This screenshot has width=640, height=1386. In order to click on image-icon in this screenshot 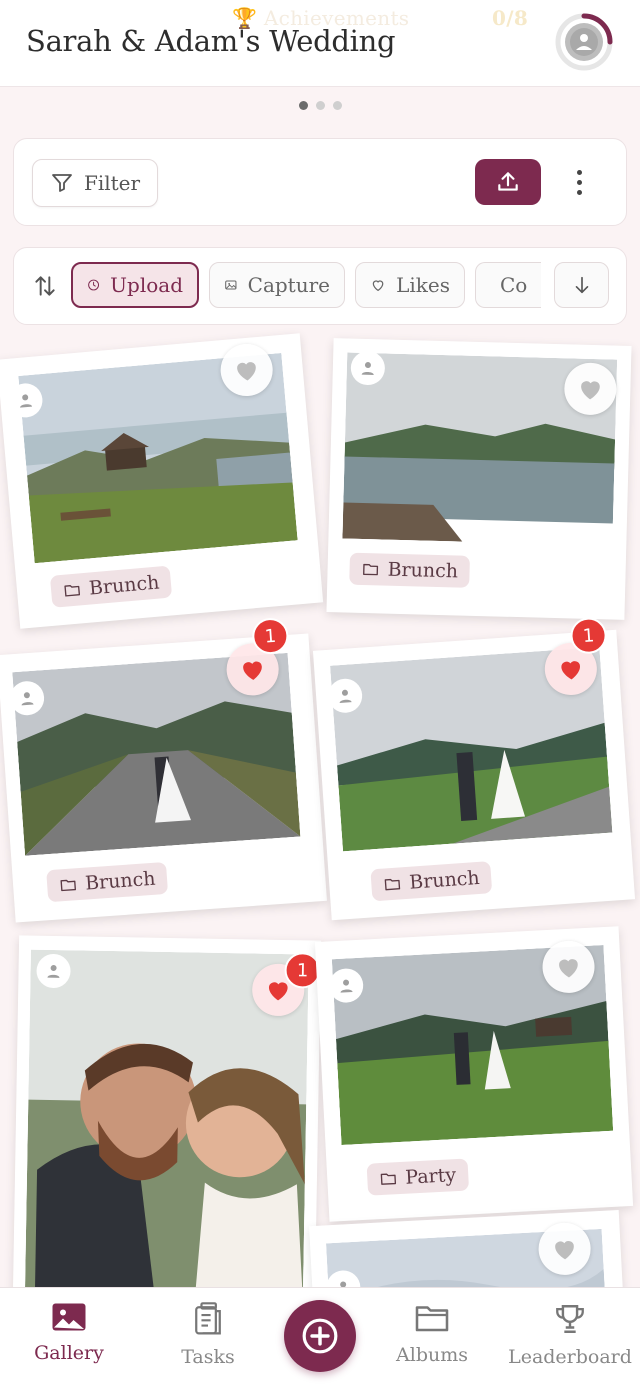, I will do `click(231, 285)`.